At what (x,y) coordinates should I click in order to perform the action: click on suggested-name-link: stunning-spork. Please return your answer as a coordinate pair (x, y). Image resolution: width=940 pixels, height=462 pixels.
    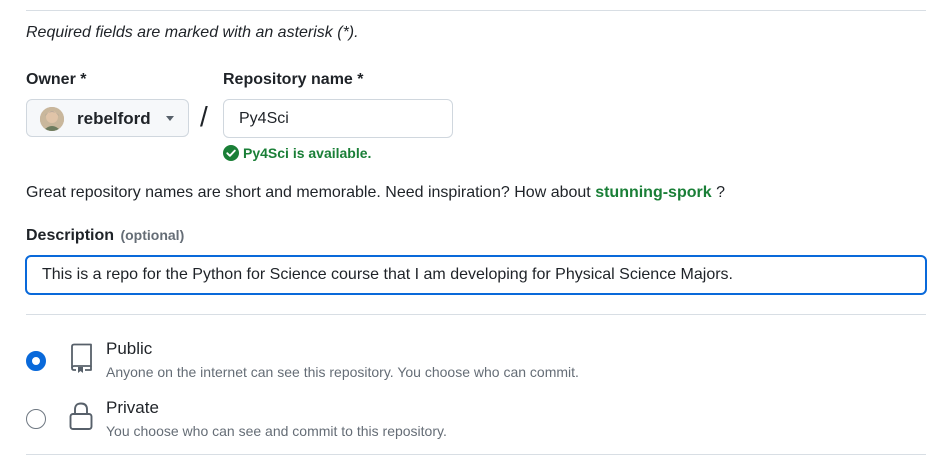
    Looking at the image, I should click on (653, 192).